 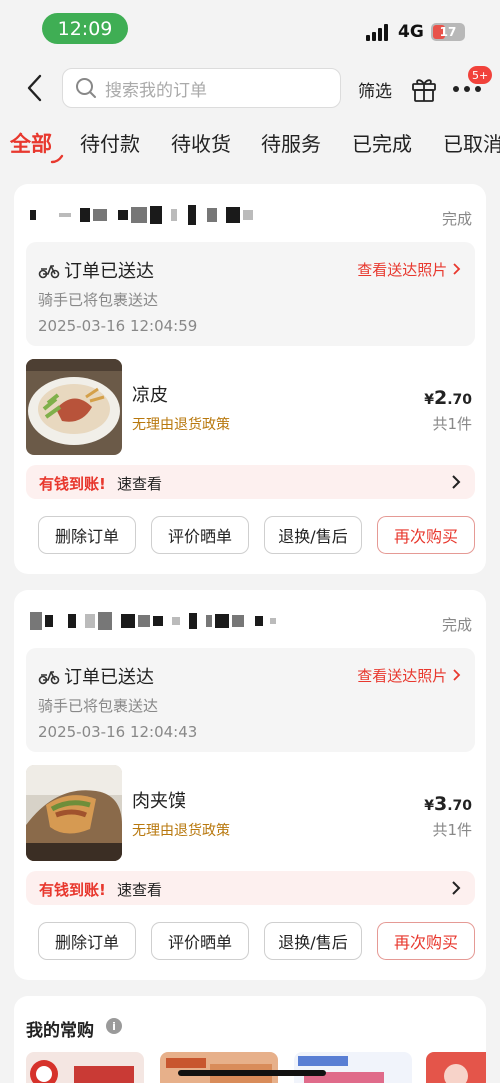 I want to click on tab-pending-service: 待服务, so click(x=291, y=142).